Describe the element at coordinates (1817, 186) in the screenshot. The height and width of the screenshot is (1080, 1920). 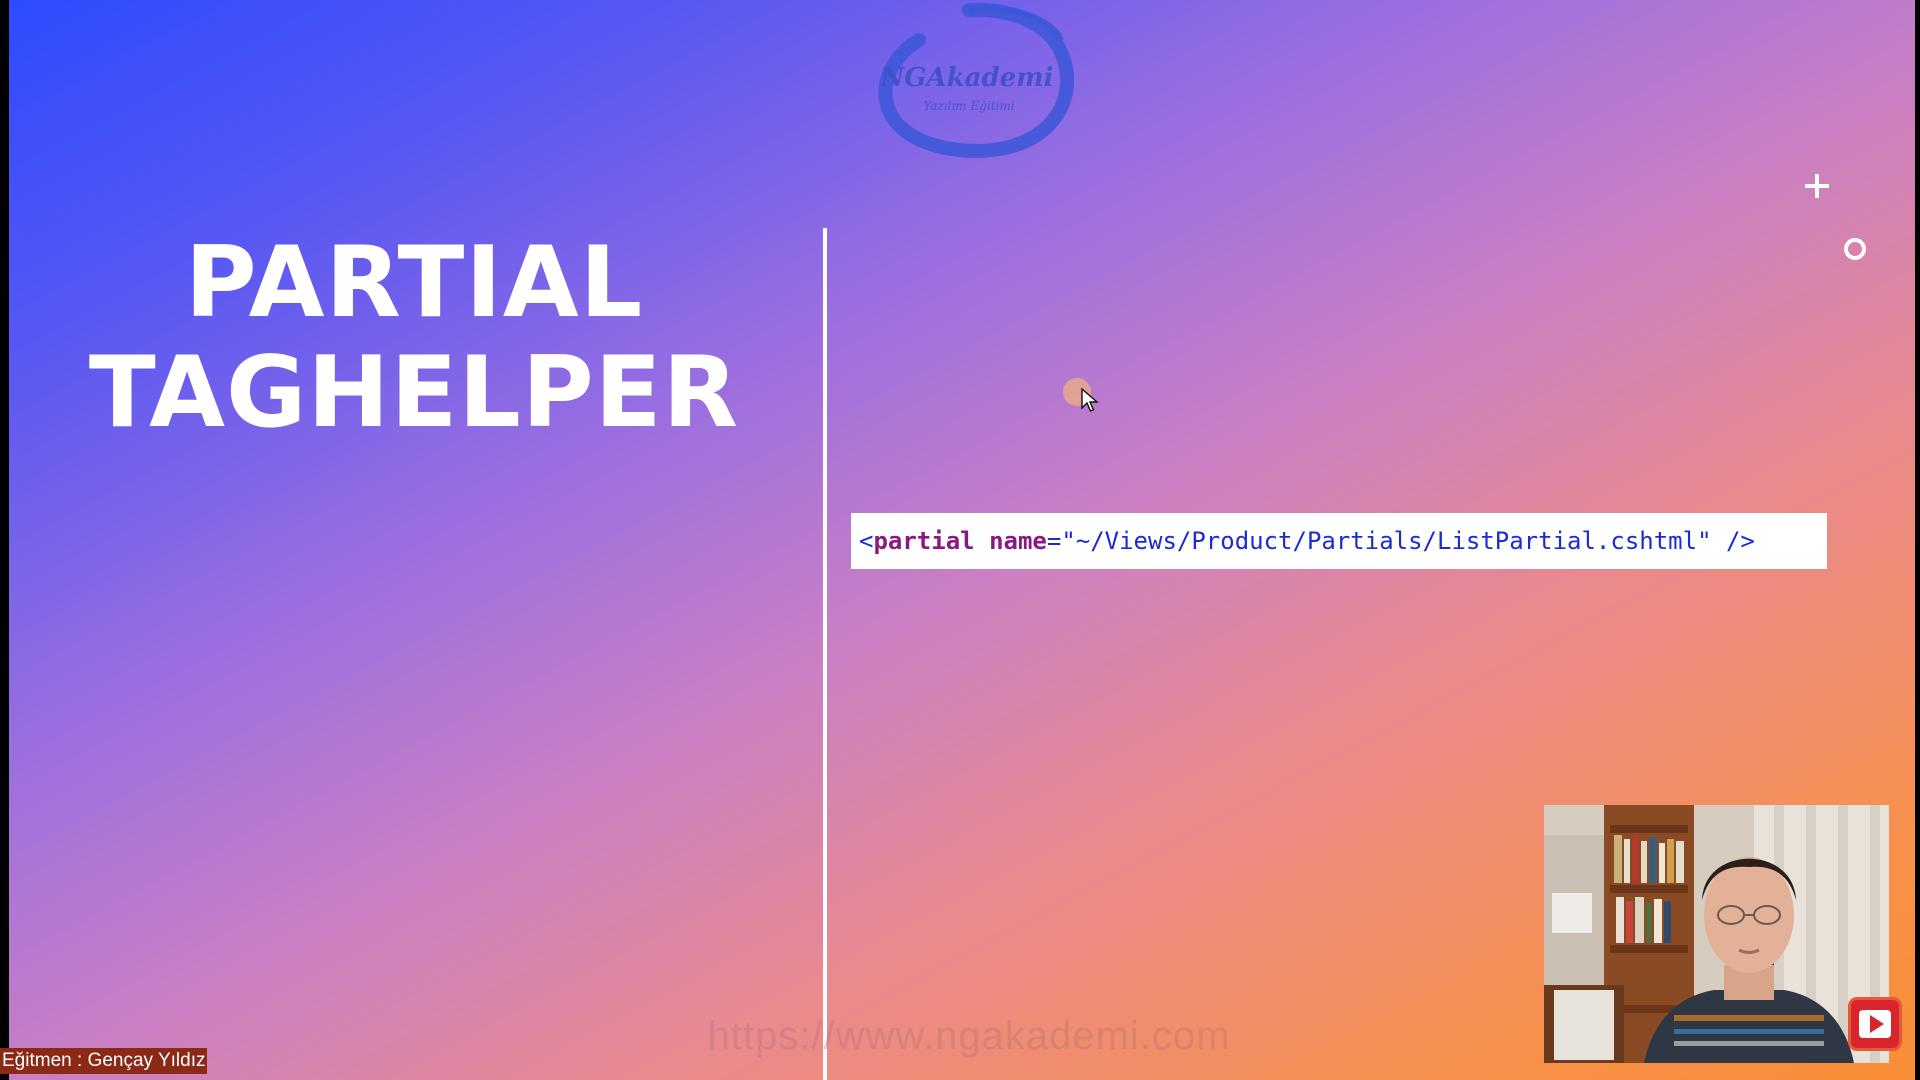
I see `plus-icon` at that location.